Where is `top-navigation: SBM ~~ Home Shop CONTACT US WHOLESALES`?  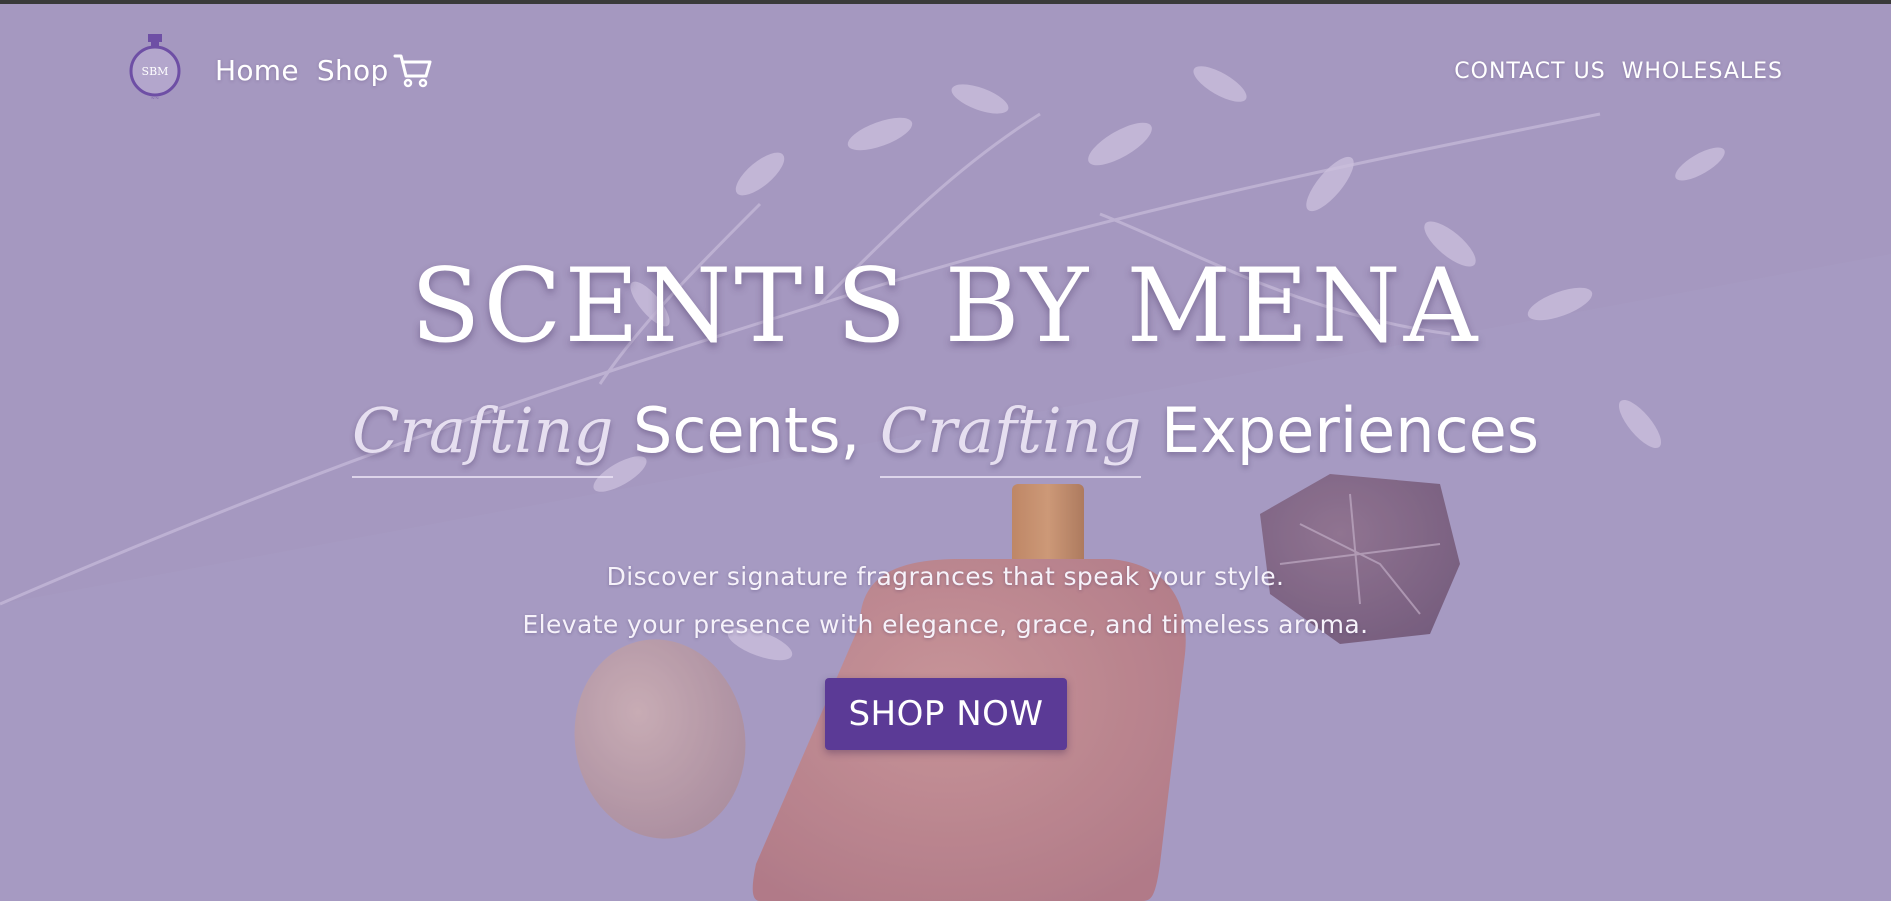
top-navigation: SBM ~~ Home Shop CONTACT US WHOLESALES is located at coordinates (945, 69).